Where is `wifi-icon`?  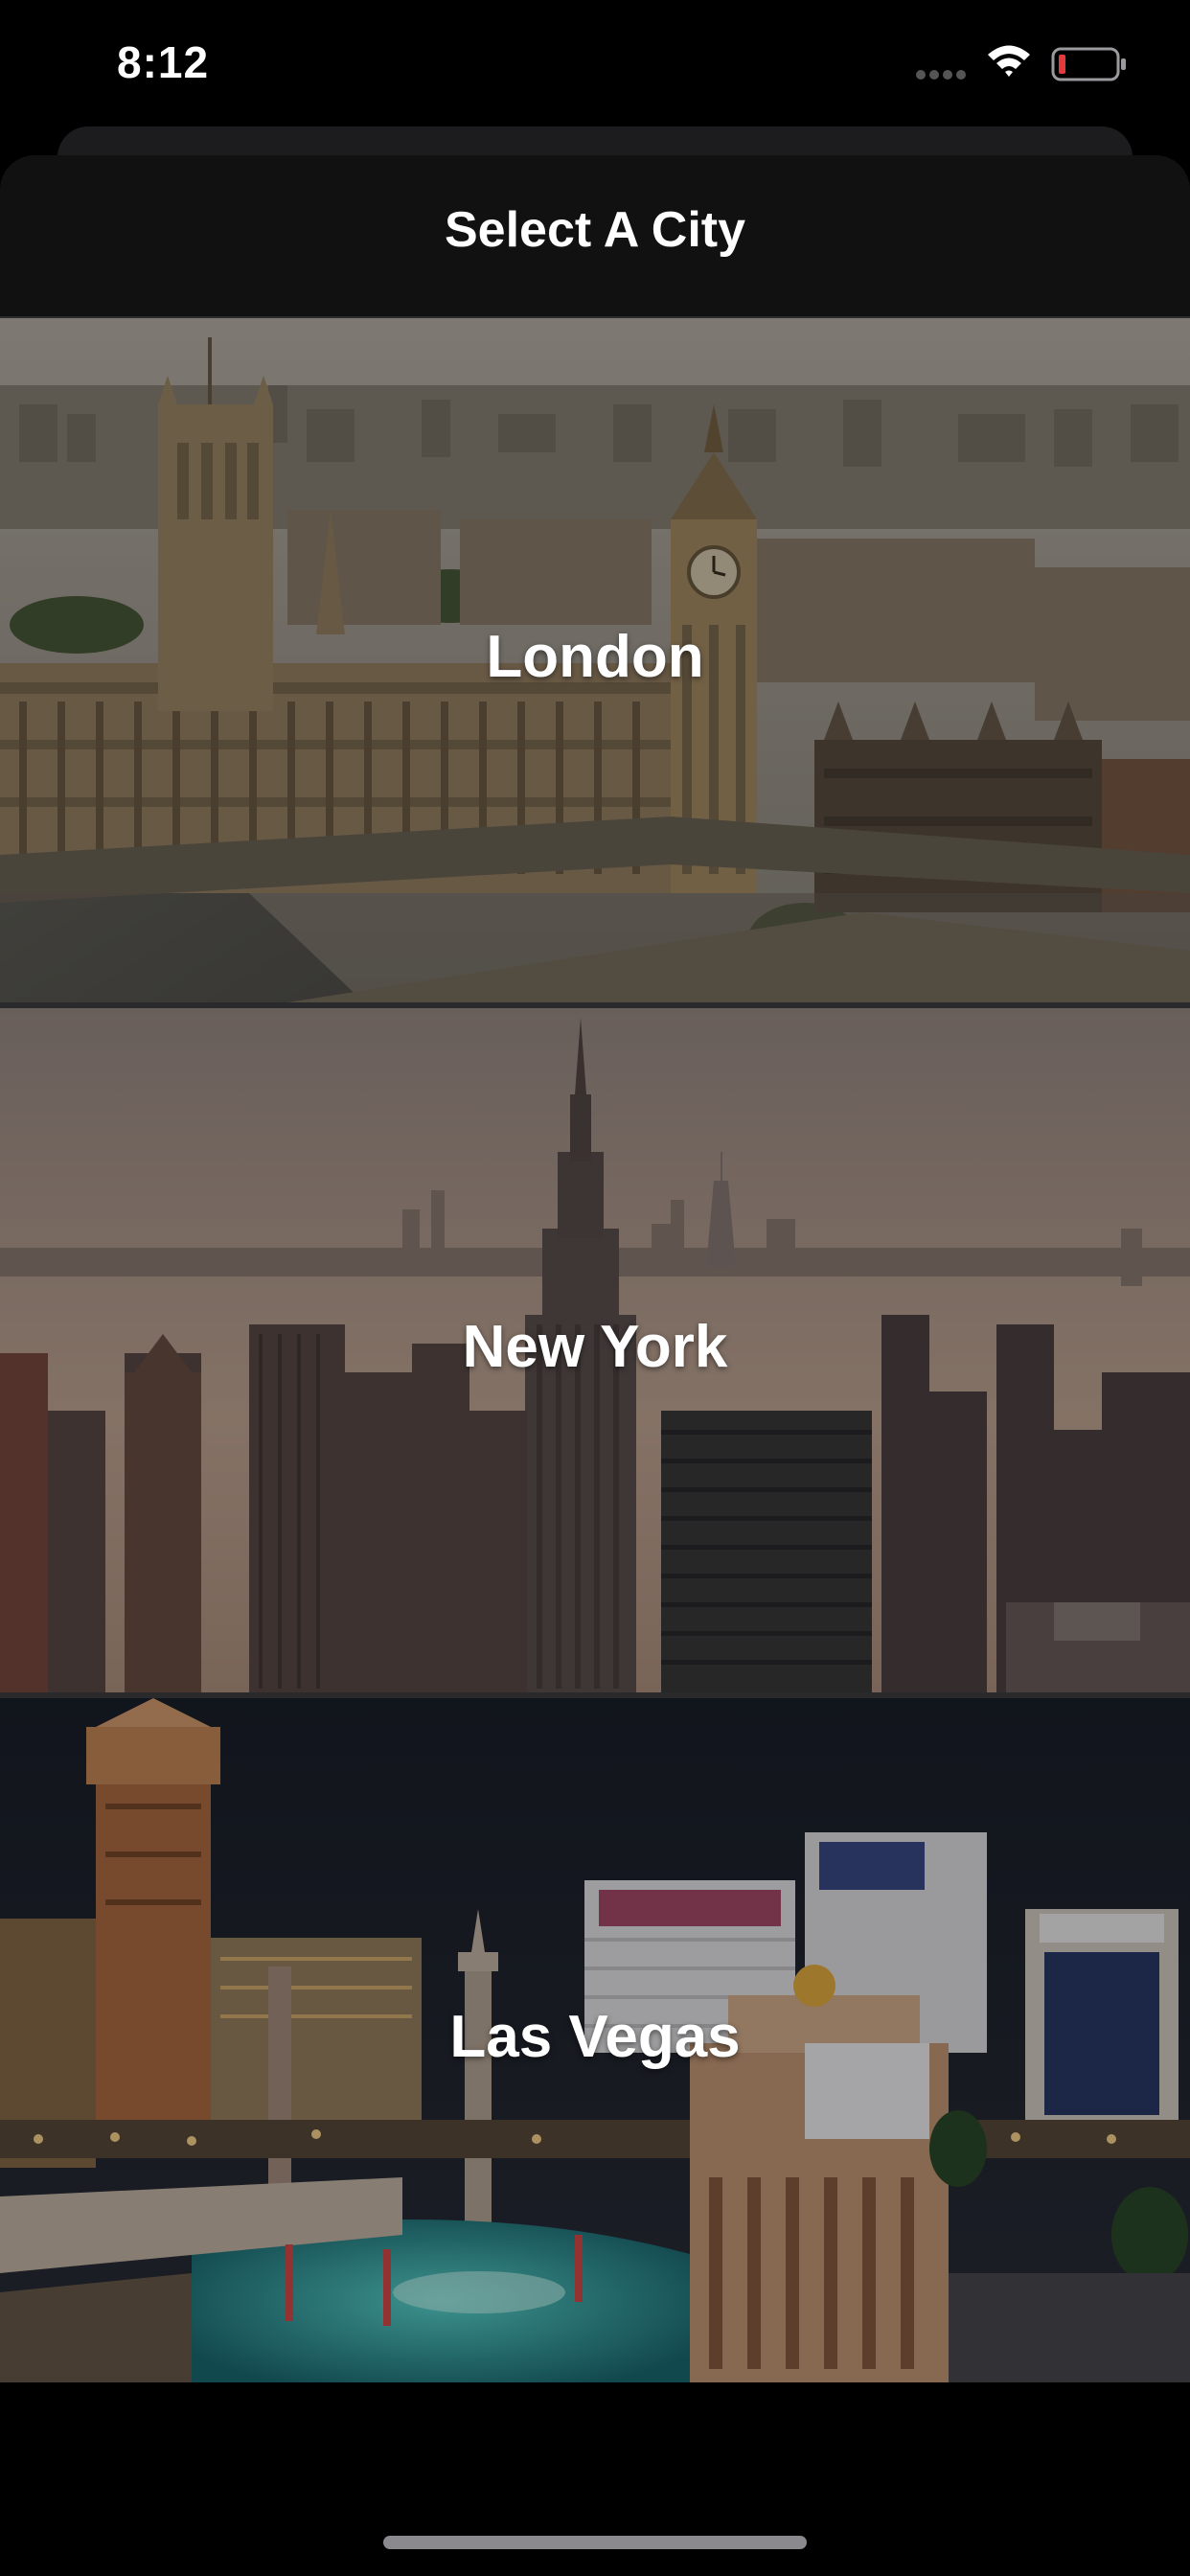 wifi-icon is located at coordinates (1009, 61).